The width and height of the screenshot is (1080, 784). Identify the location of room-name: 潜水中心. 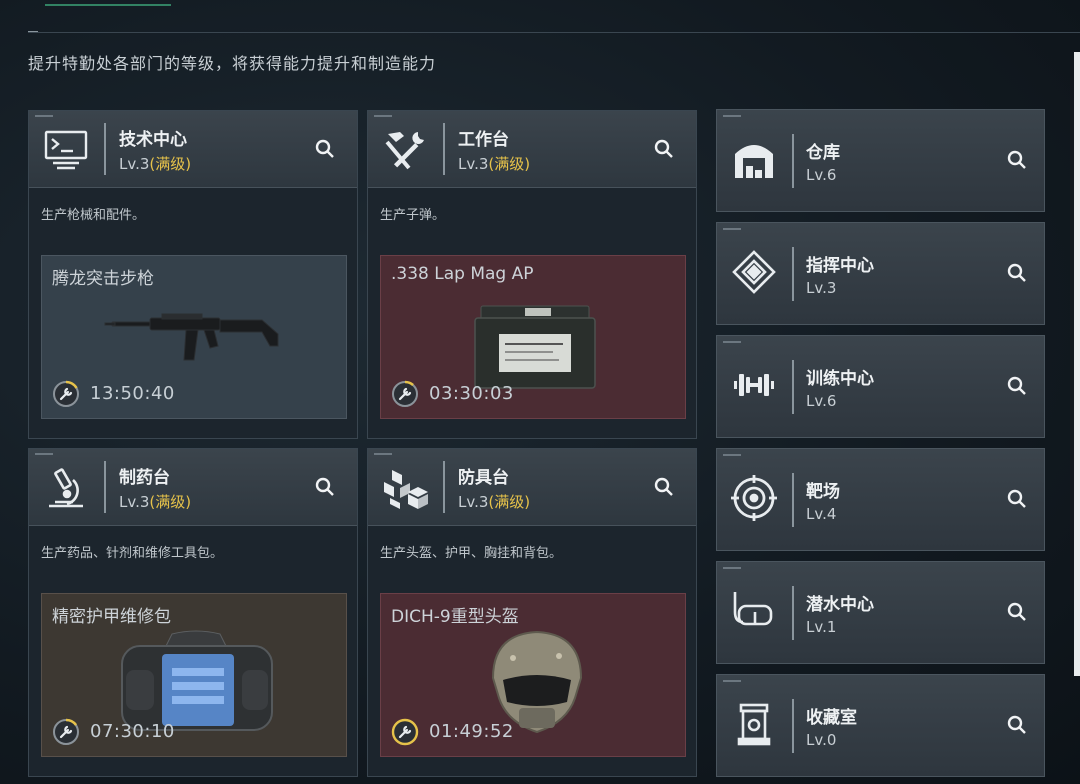
(840, 605).